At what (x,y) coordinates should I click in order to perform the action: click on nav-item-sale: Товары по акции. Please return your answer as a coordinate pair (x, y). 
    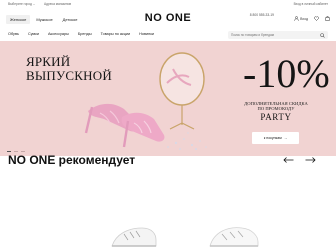
    Looking at the image, I should click on (116, 34).